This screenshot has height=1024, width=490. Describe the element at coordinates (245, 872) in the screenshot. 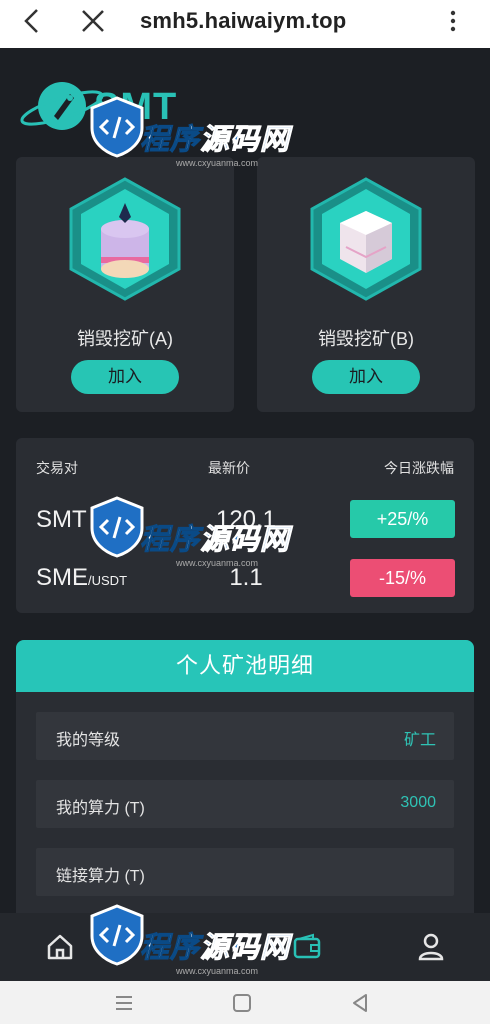

I see `pool-row-link-power: 链接算力 (T)` at that location.